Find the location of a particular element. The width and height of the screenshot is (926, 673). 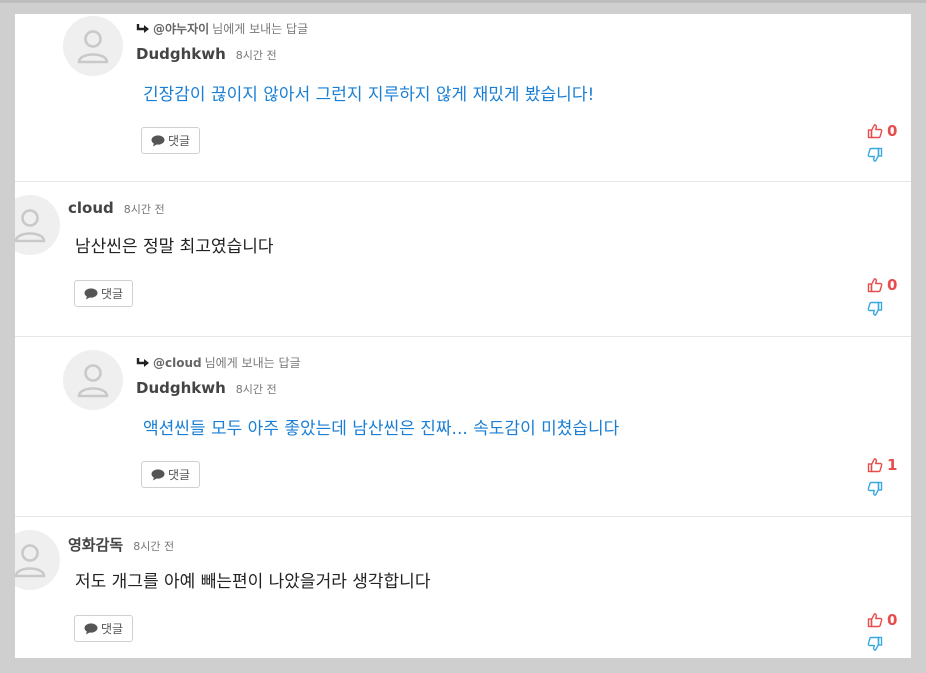

reply-mention: @cloud is located at coordinates (177, 363).